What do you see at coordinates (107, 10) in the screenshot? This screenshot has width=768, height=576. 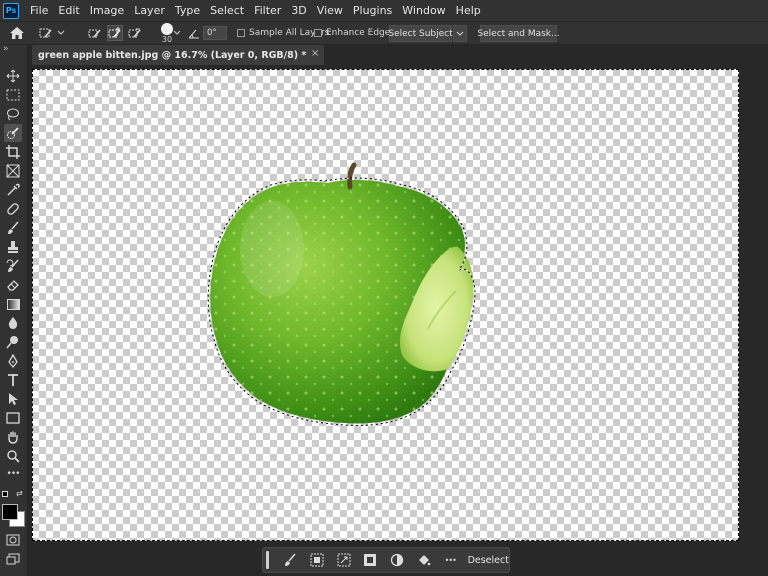 I see `menu-image: Image` at bounding box center [107, 10].